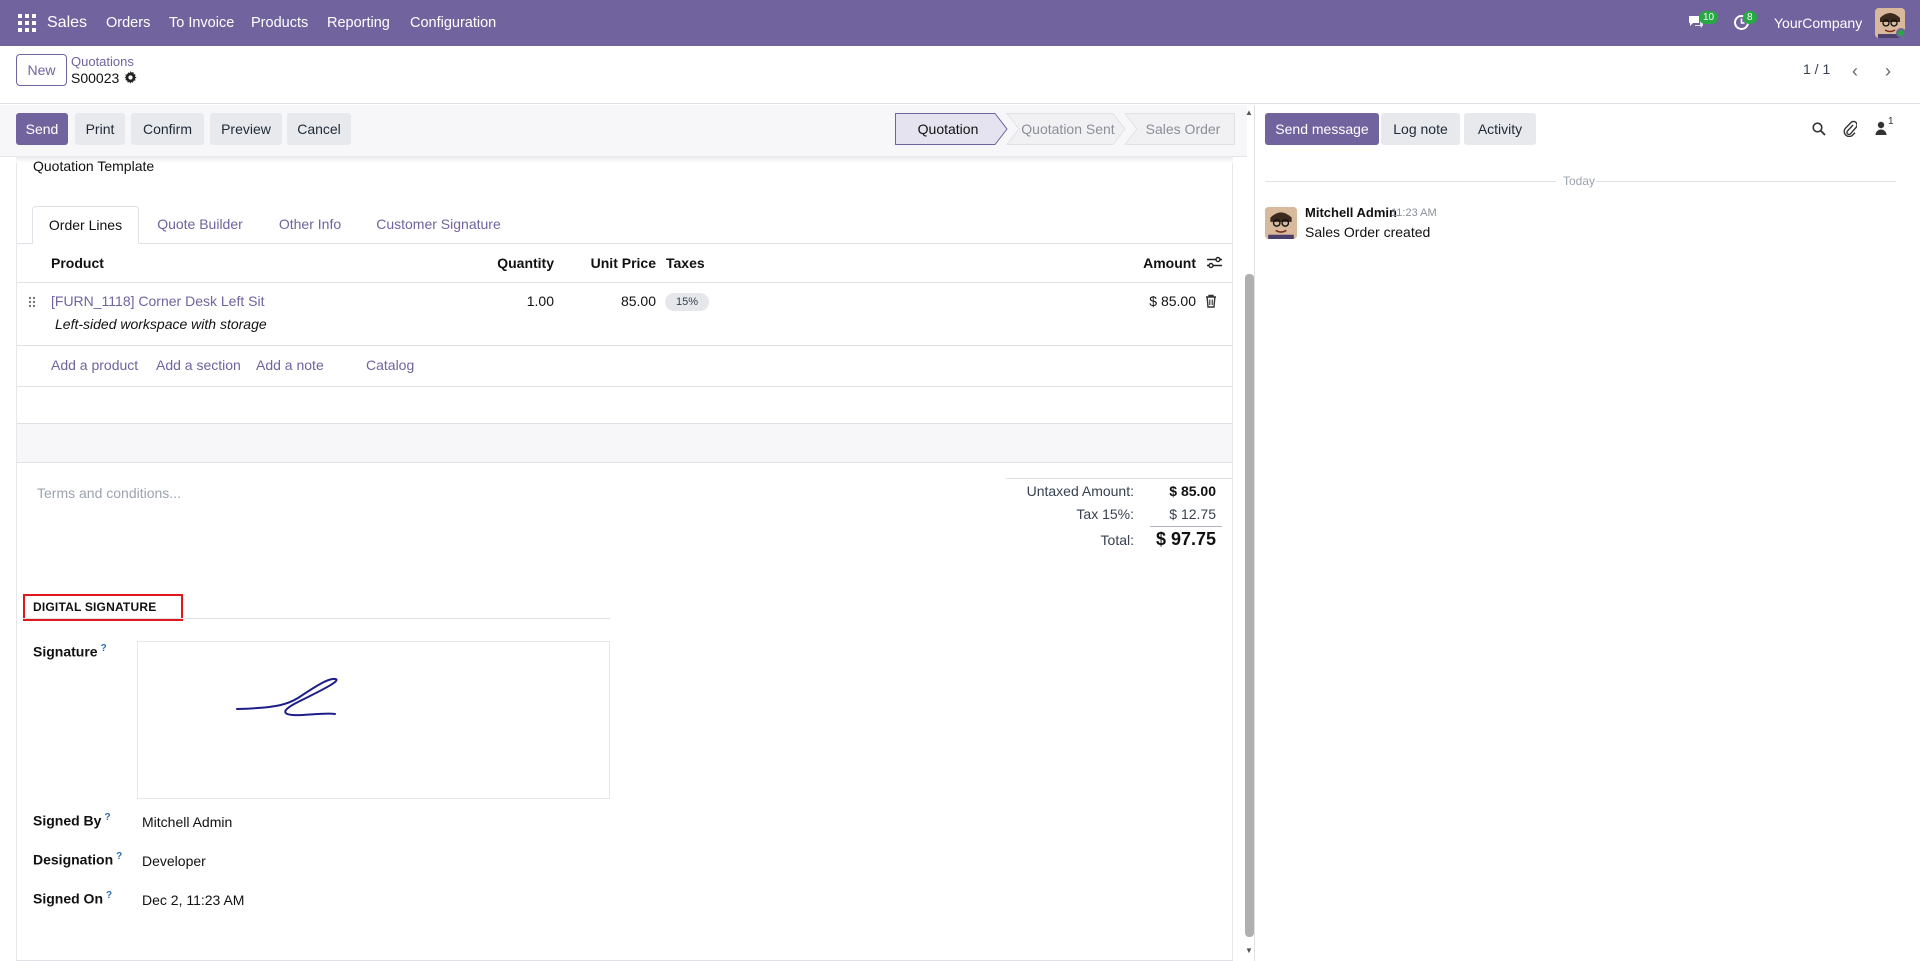 This screenshot has width=1920, height=961. What do you see at coordinates (201, 23) in the screenshot?
I see `menu-to-invoice: To Invoice` at bounding box center [201, 23].